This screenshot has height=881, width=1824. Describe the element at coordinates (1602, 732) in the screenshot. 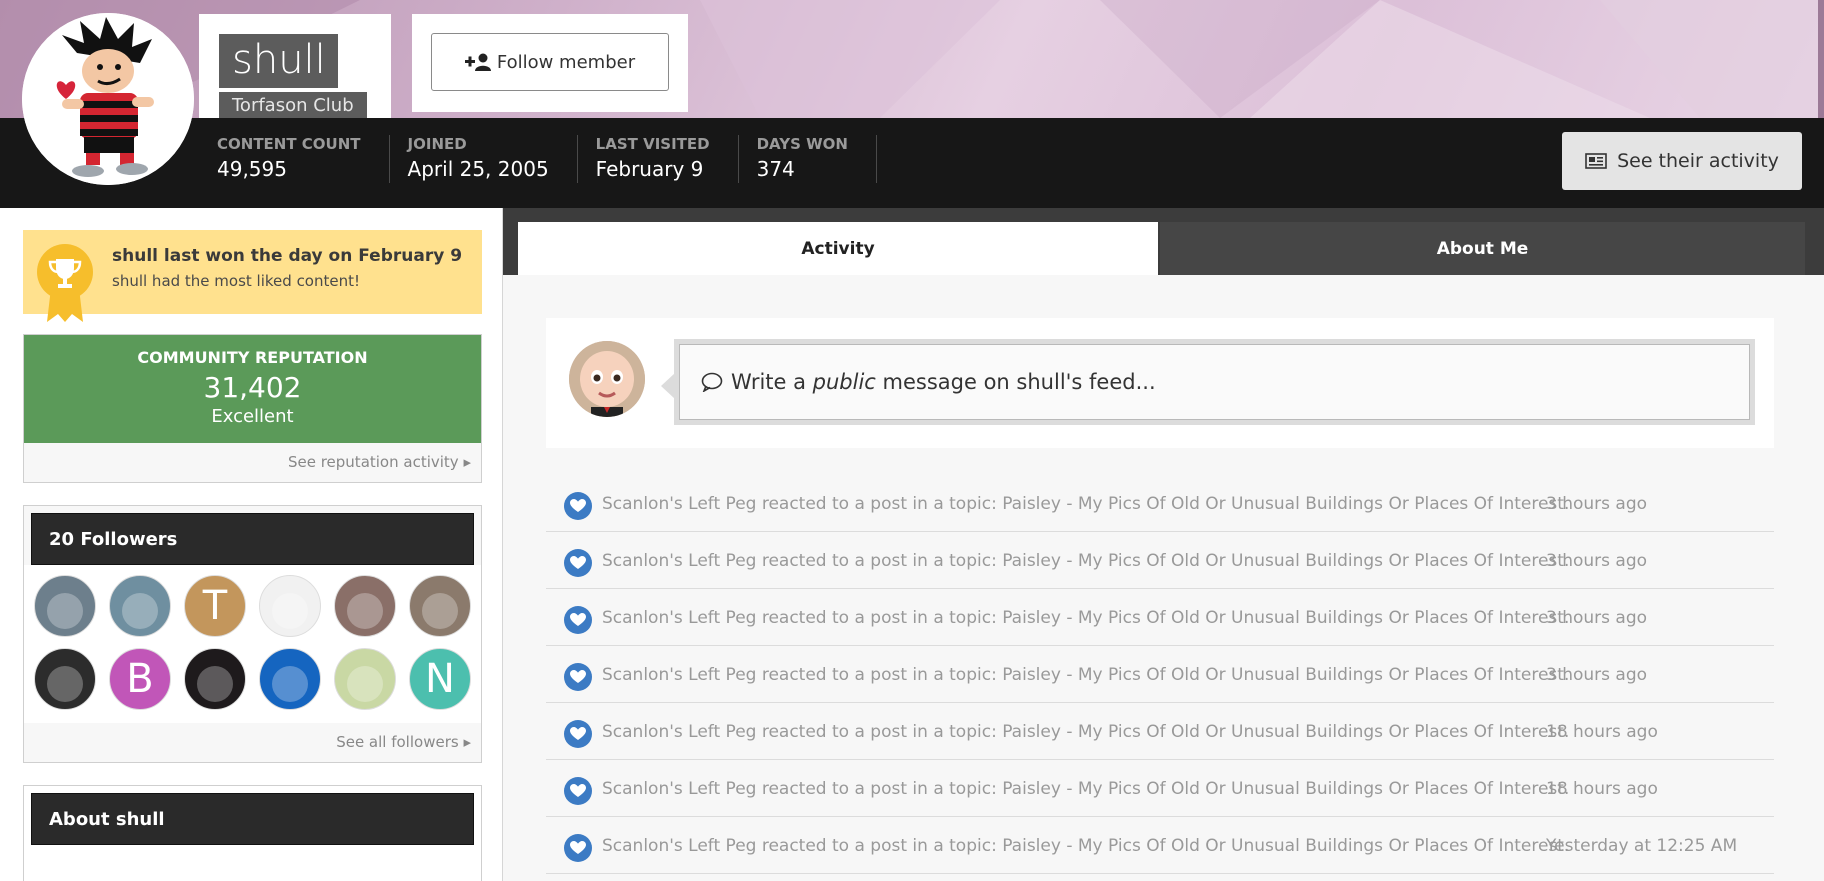

I see `activity-time: 18 hours ago` at that location.